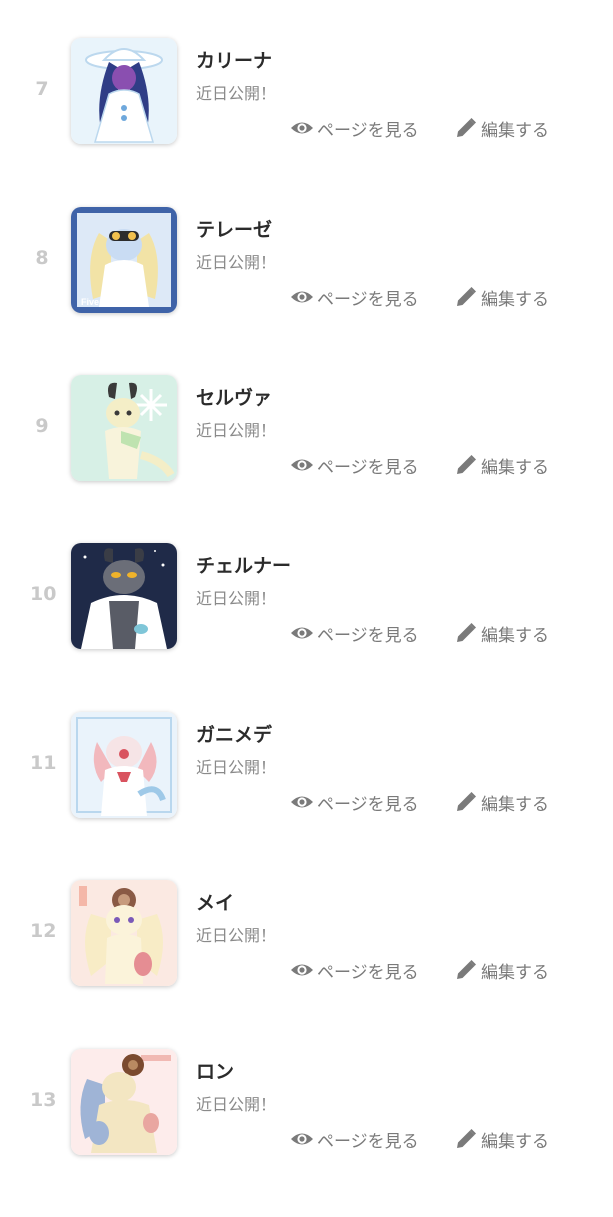  What do you see at coordinates (42, 89) in the screenshot?
I see `rank-number: 7` at bounding box center [42, 89].